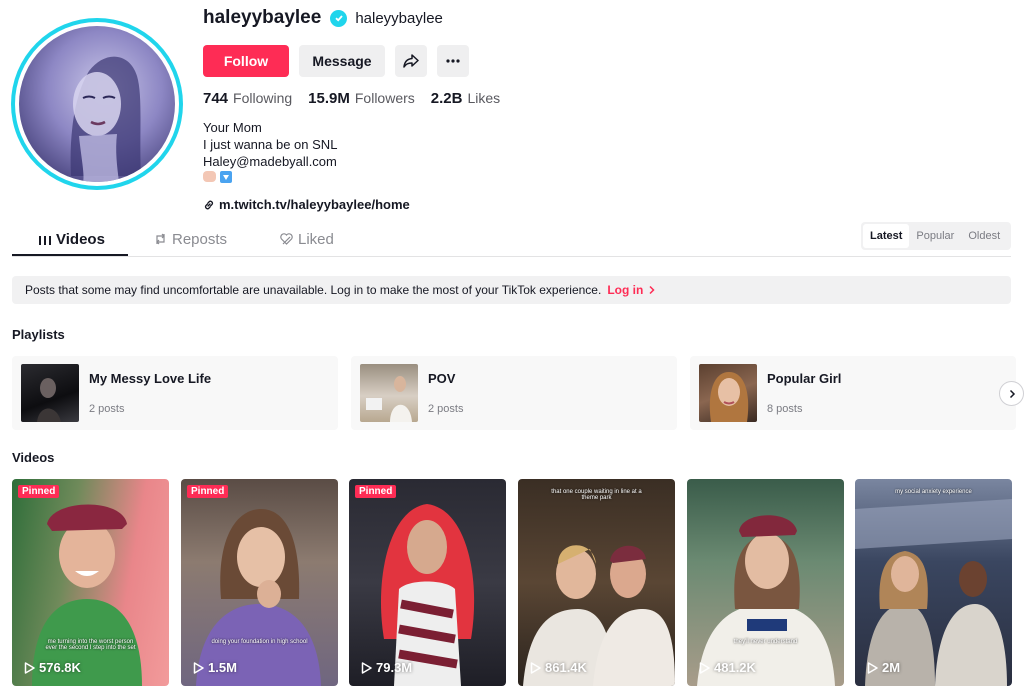 Image resolution: width=1024 pixels, height=693 pixels. I want to click on playlist-card: My Messy Love Life 2 posts, so click(175, 393).